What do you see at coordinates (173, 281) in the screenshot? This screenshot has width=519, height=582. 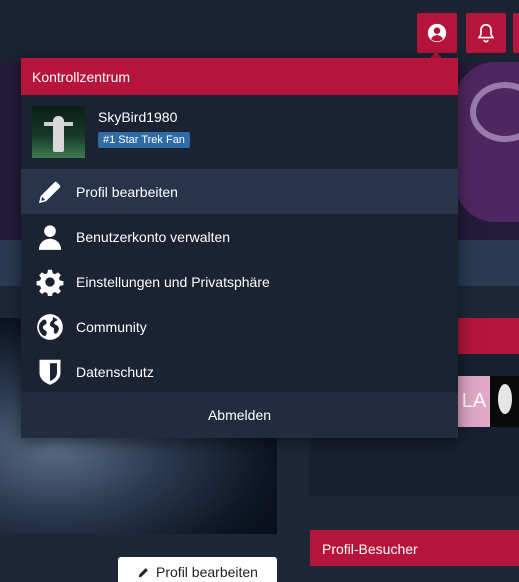 I see `menu-item-label: Einstellungen und Privatsphäre` at bounding box center [173, 281].